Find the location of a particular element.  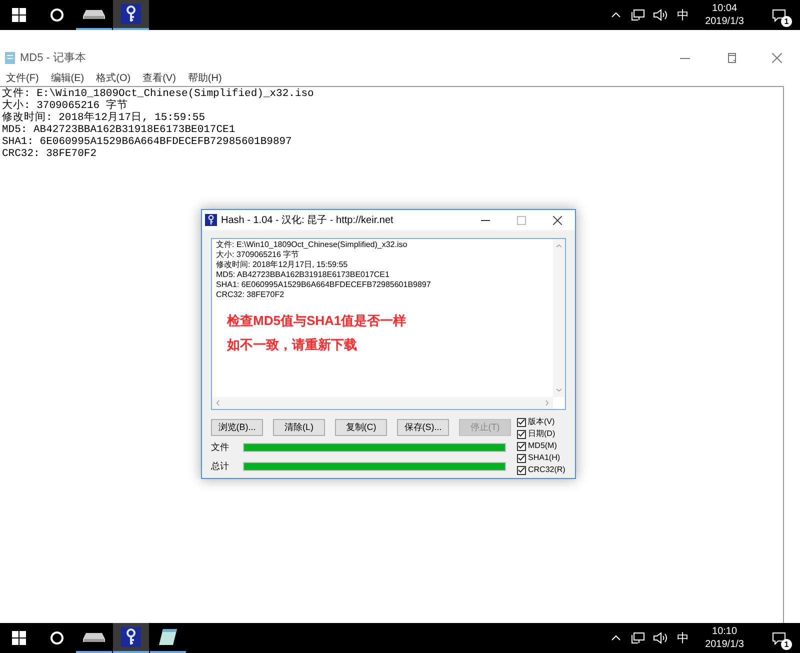

restore-icon is located at coordinates (731, 58).